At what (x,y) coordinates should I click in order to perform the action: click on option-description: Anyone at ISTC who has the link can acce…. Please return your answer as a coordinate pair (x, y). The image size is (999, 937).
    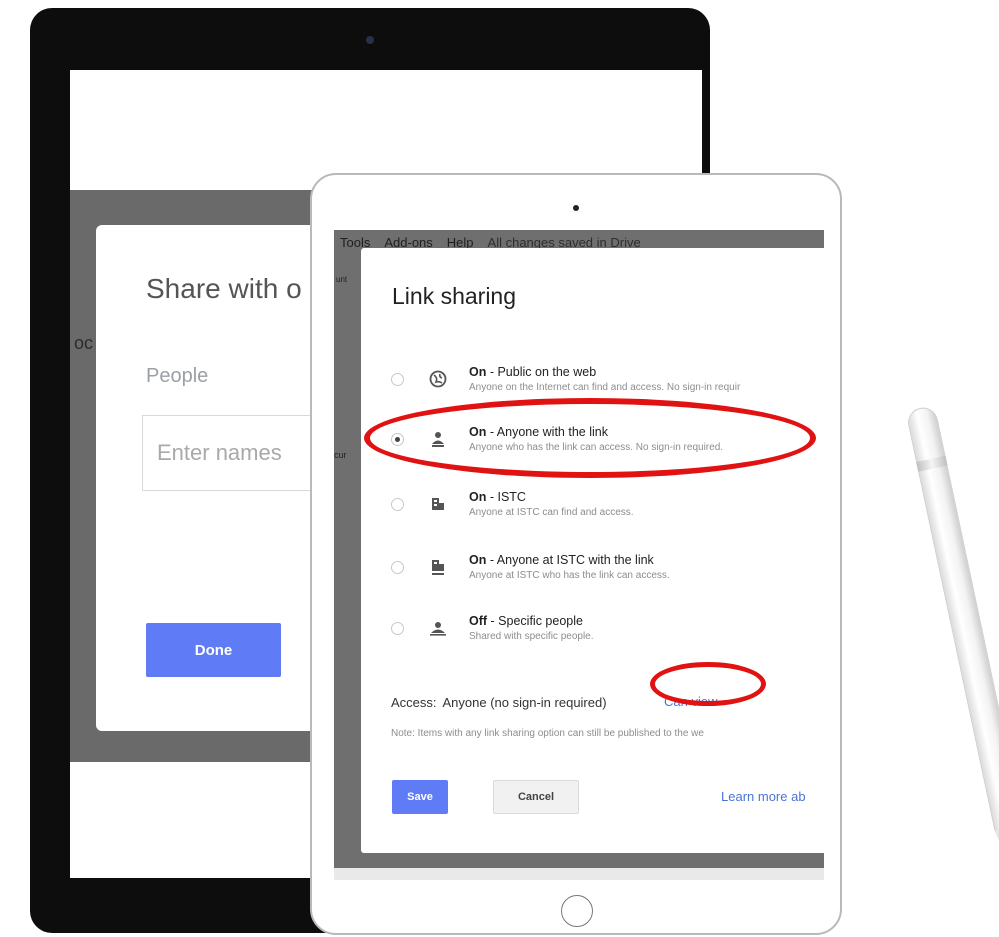
    Looking at the image, I should click on (569, 575).